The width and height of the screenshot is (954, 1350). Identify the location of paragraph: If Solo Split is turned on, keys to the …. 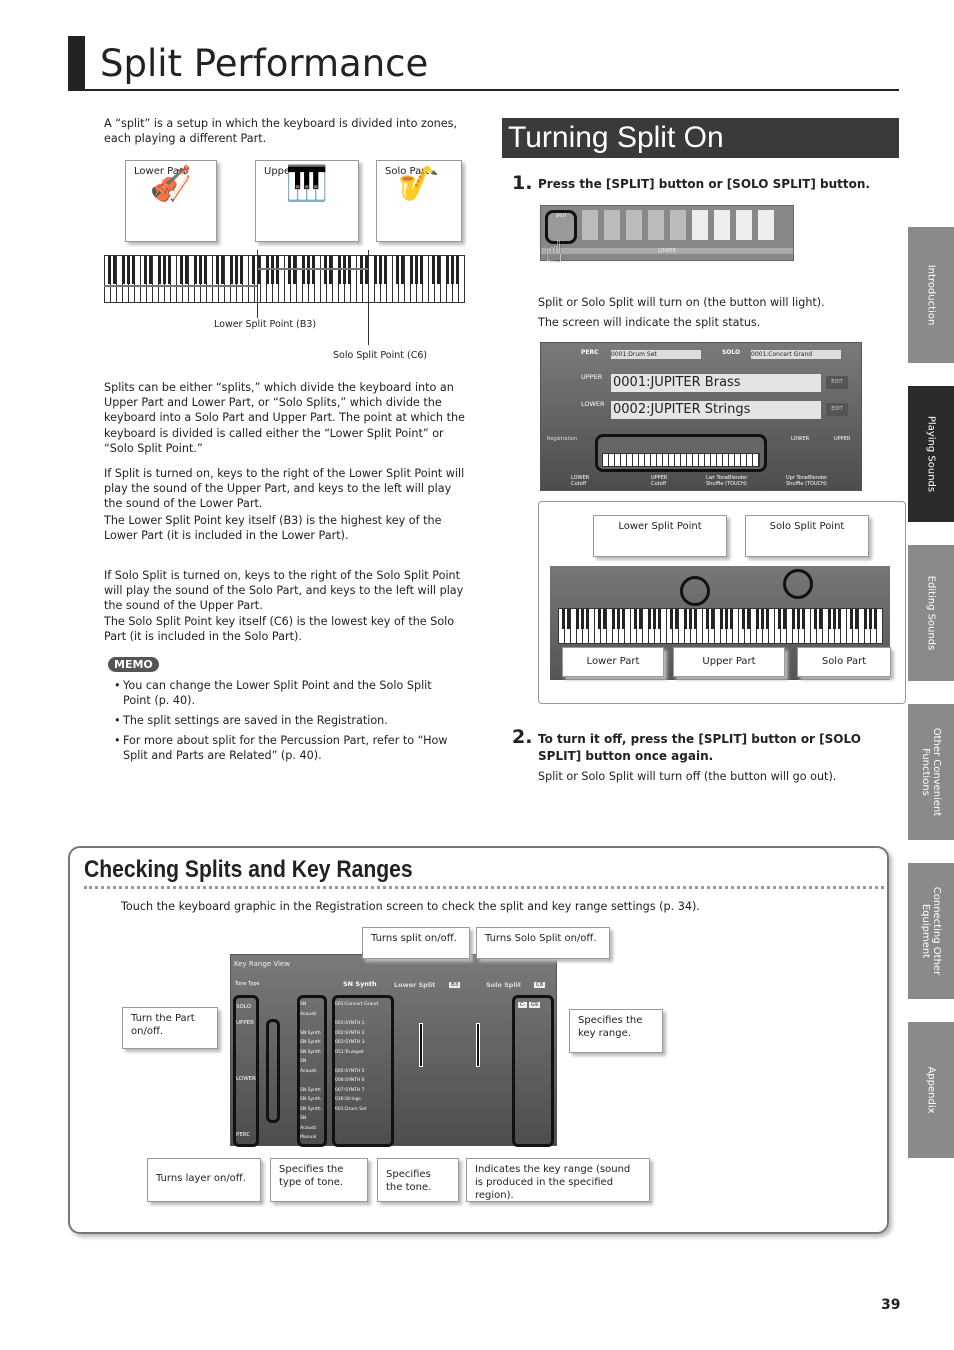
(284, 591).